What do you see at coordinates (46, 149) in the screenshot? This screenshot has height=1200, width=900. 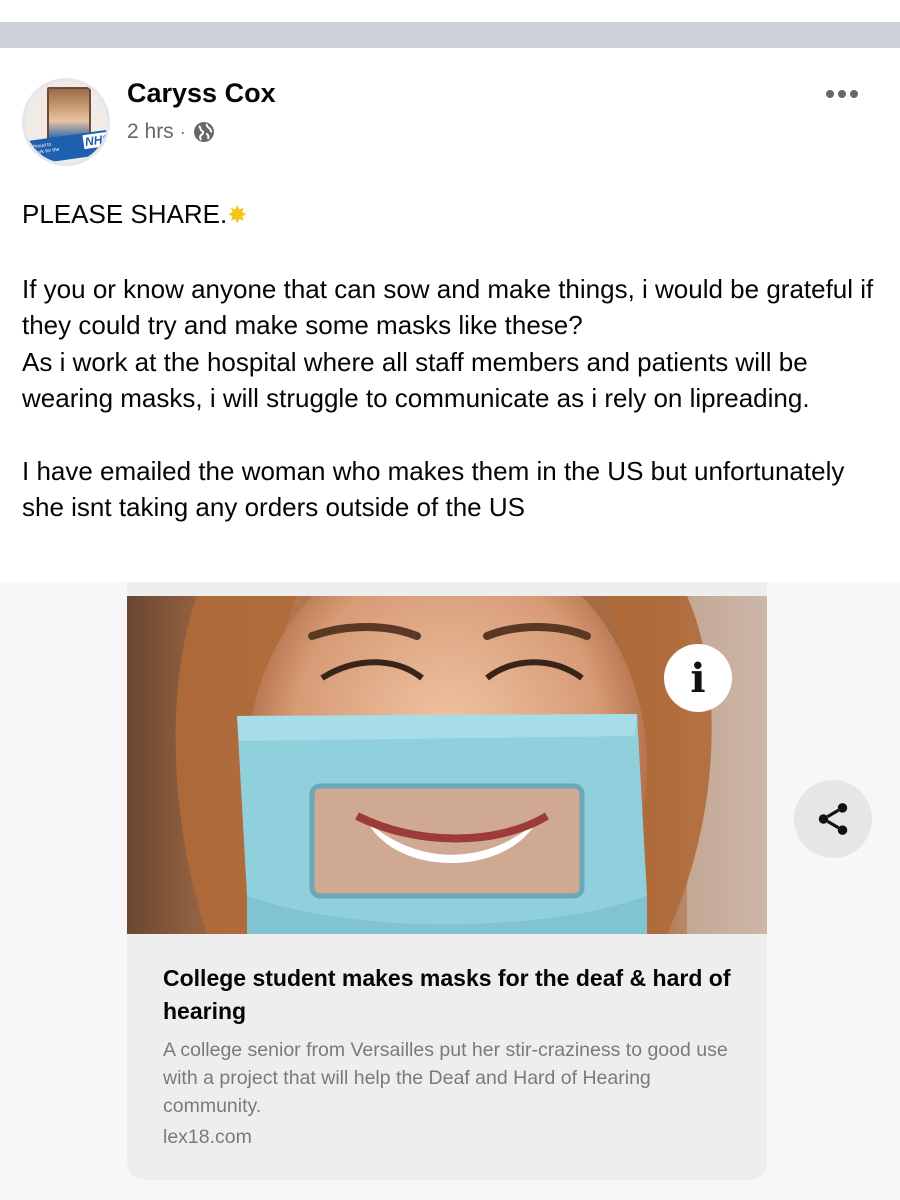 I see `avatar-tagline: Proud to work for the` at bounding box center [46, 149].